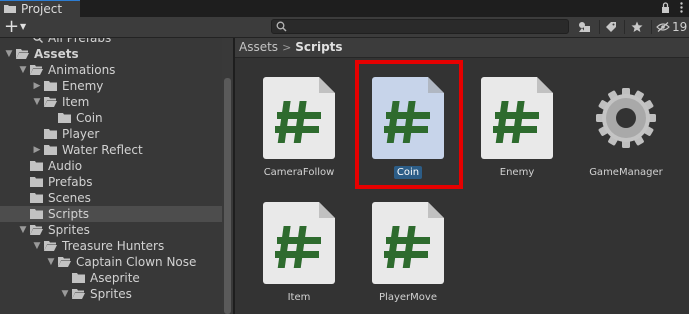 This screenshot has width=689, height=314. I want to click on project-tab: Project, so click(40, 8).